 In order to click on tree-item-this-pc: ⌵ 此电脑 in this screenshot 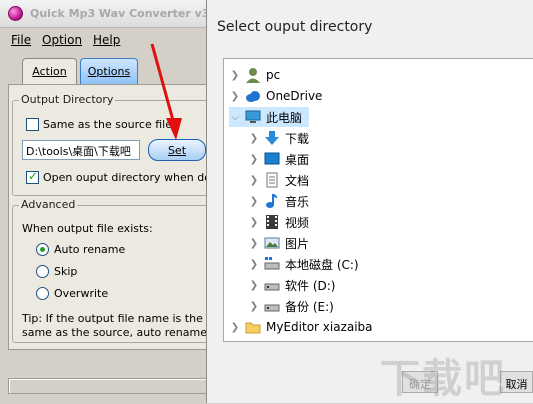, I will do `click(269, 117)`.